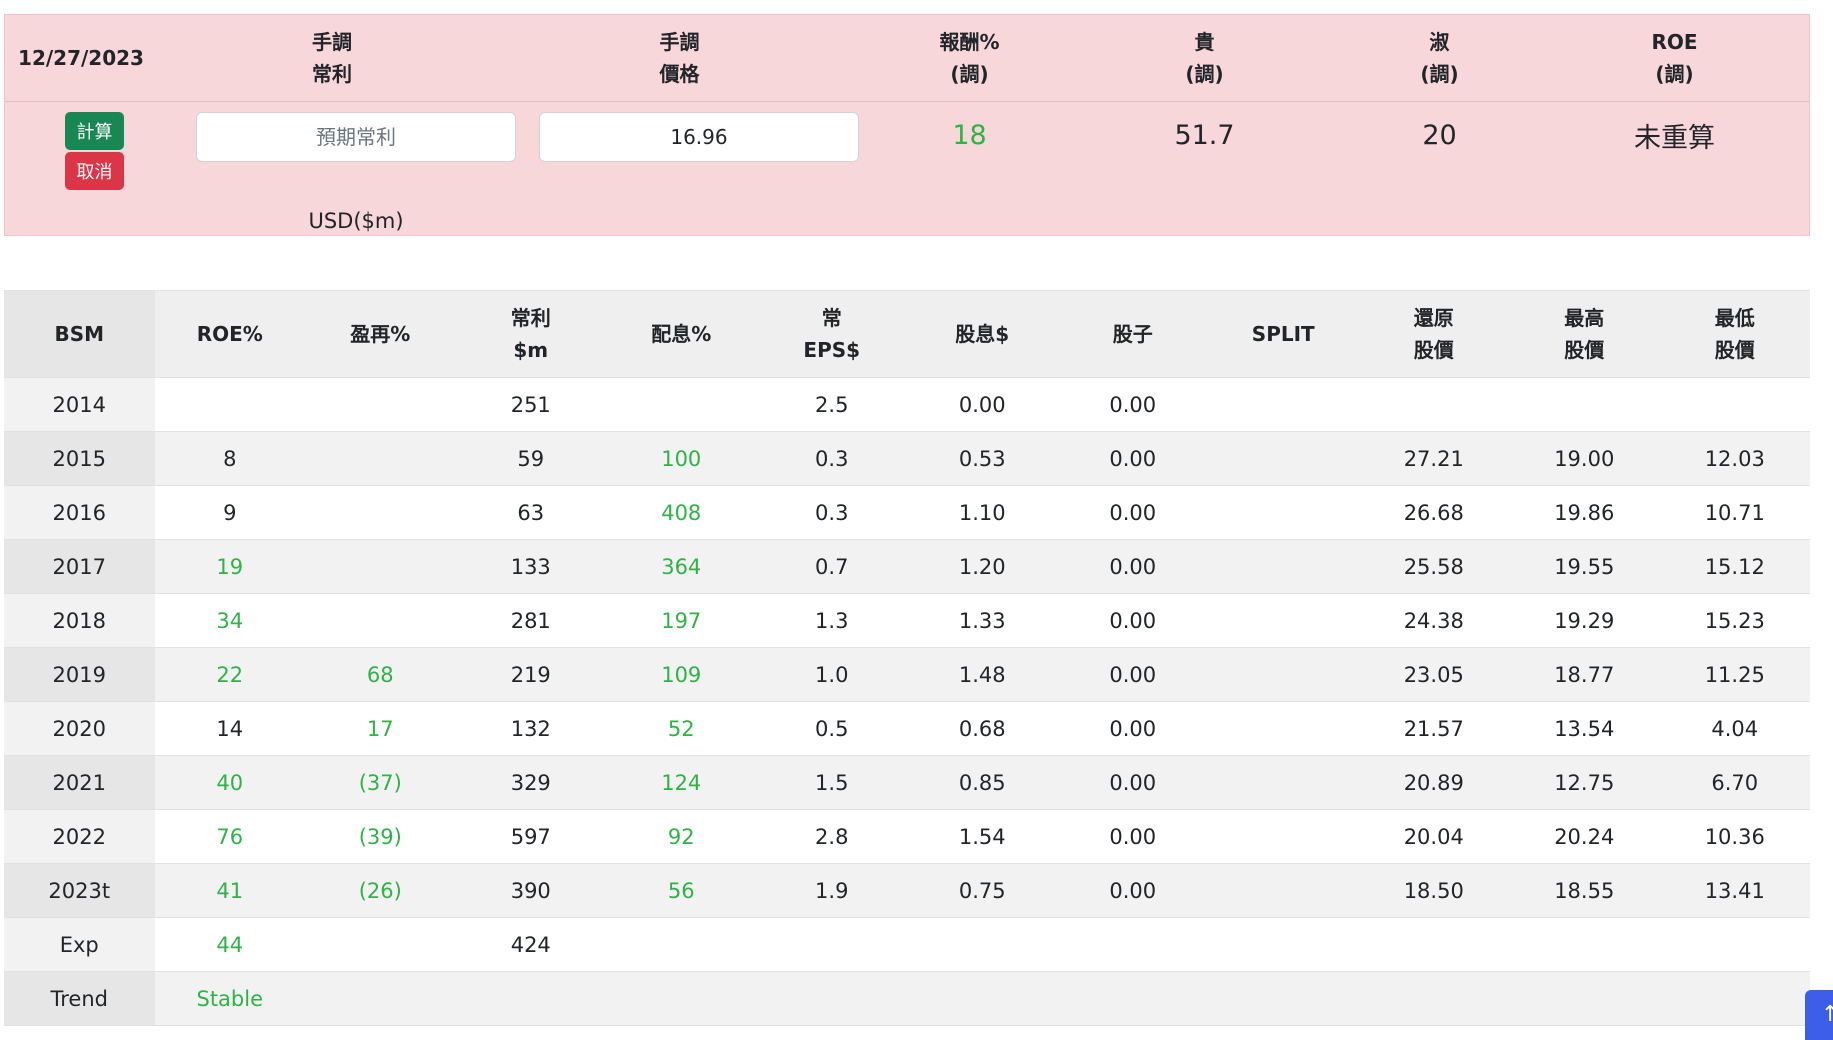  Describe the element at coordinates (681, 512) in the screenshot. I see `table-cell: 408` at that location.